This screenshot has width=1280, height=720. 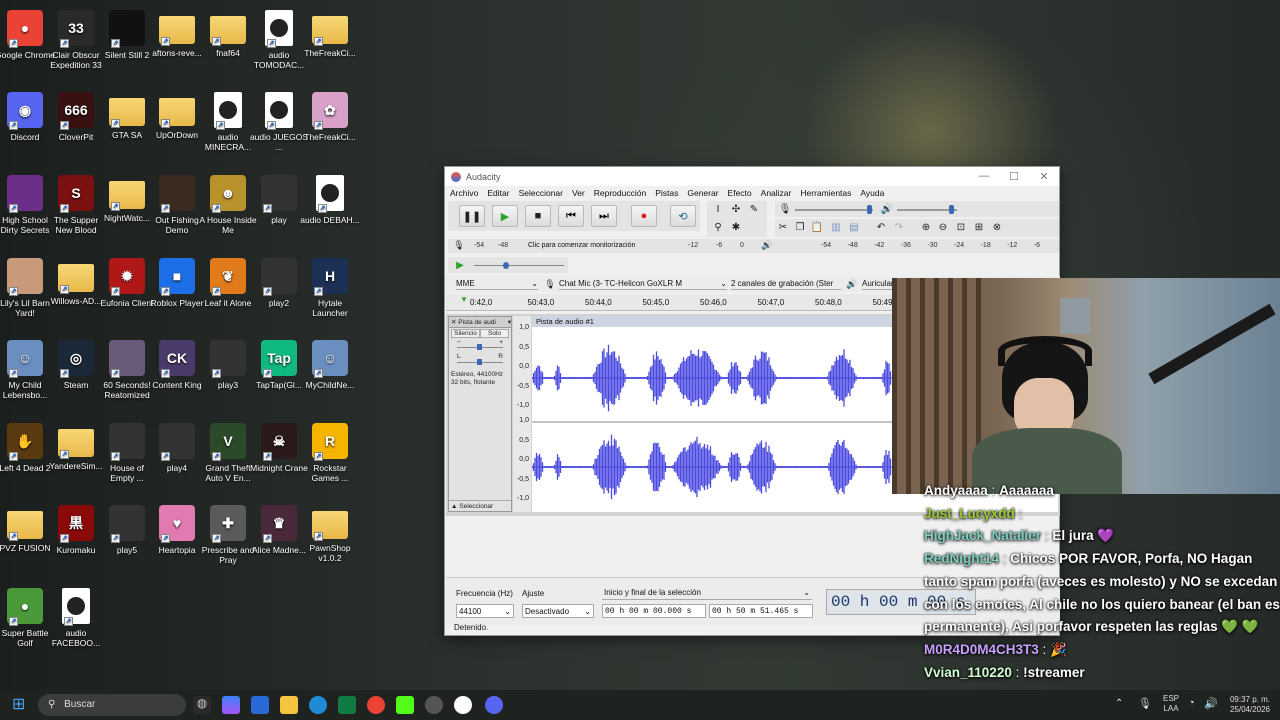 I want to click on desktop-icon-fnaf64: ↗ fnaf64, so click(x=228, y=34).